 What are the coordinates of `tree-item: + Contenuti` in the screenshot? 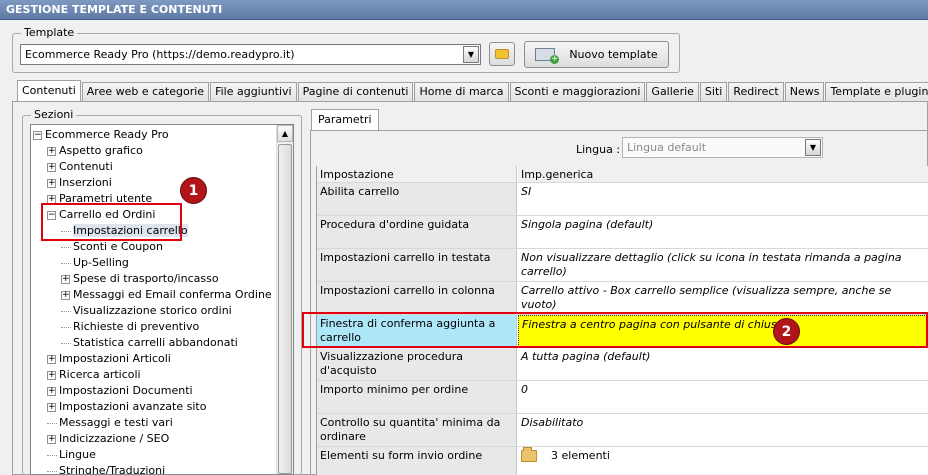 It's located at (80, 167).